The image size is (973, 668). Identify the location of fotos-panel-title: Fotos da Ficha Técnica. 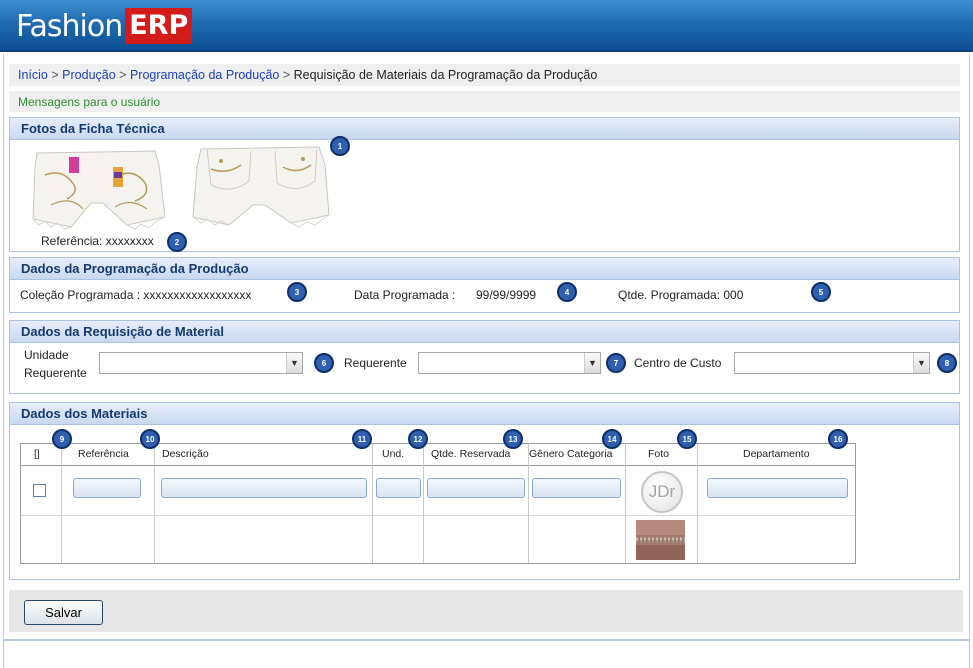
(484, 129).